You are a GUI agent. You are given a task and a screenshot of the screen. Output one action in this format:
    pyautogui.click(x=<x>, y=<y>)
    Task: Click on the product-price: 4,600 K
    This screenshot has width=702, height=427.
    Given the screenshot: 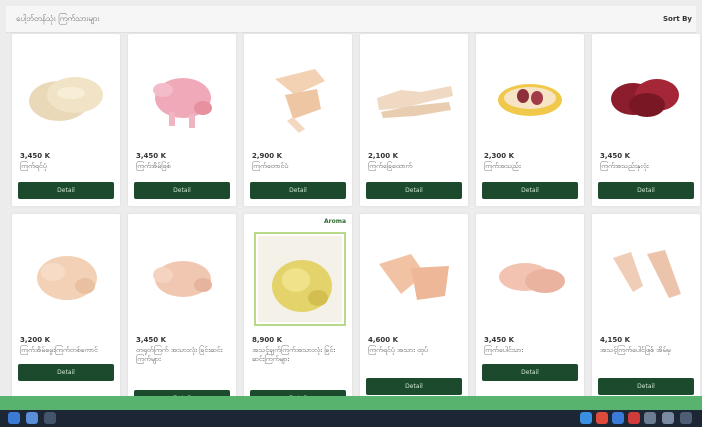 What is the action you would take?
    pyautogui.click(x=383, y=340)
    